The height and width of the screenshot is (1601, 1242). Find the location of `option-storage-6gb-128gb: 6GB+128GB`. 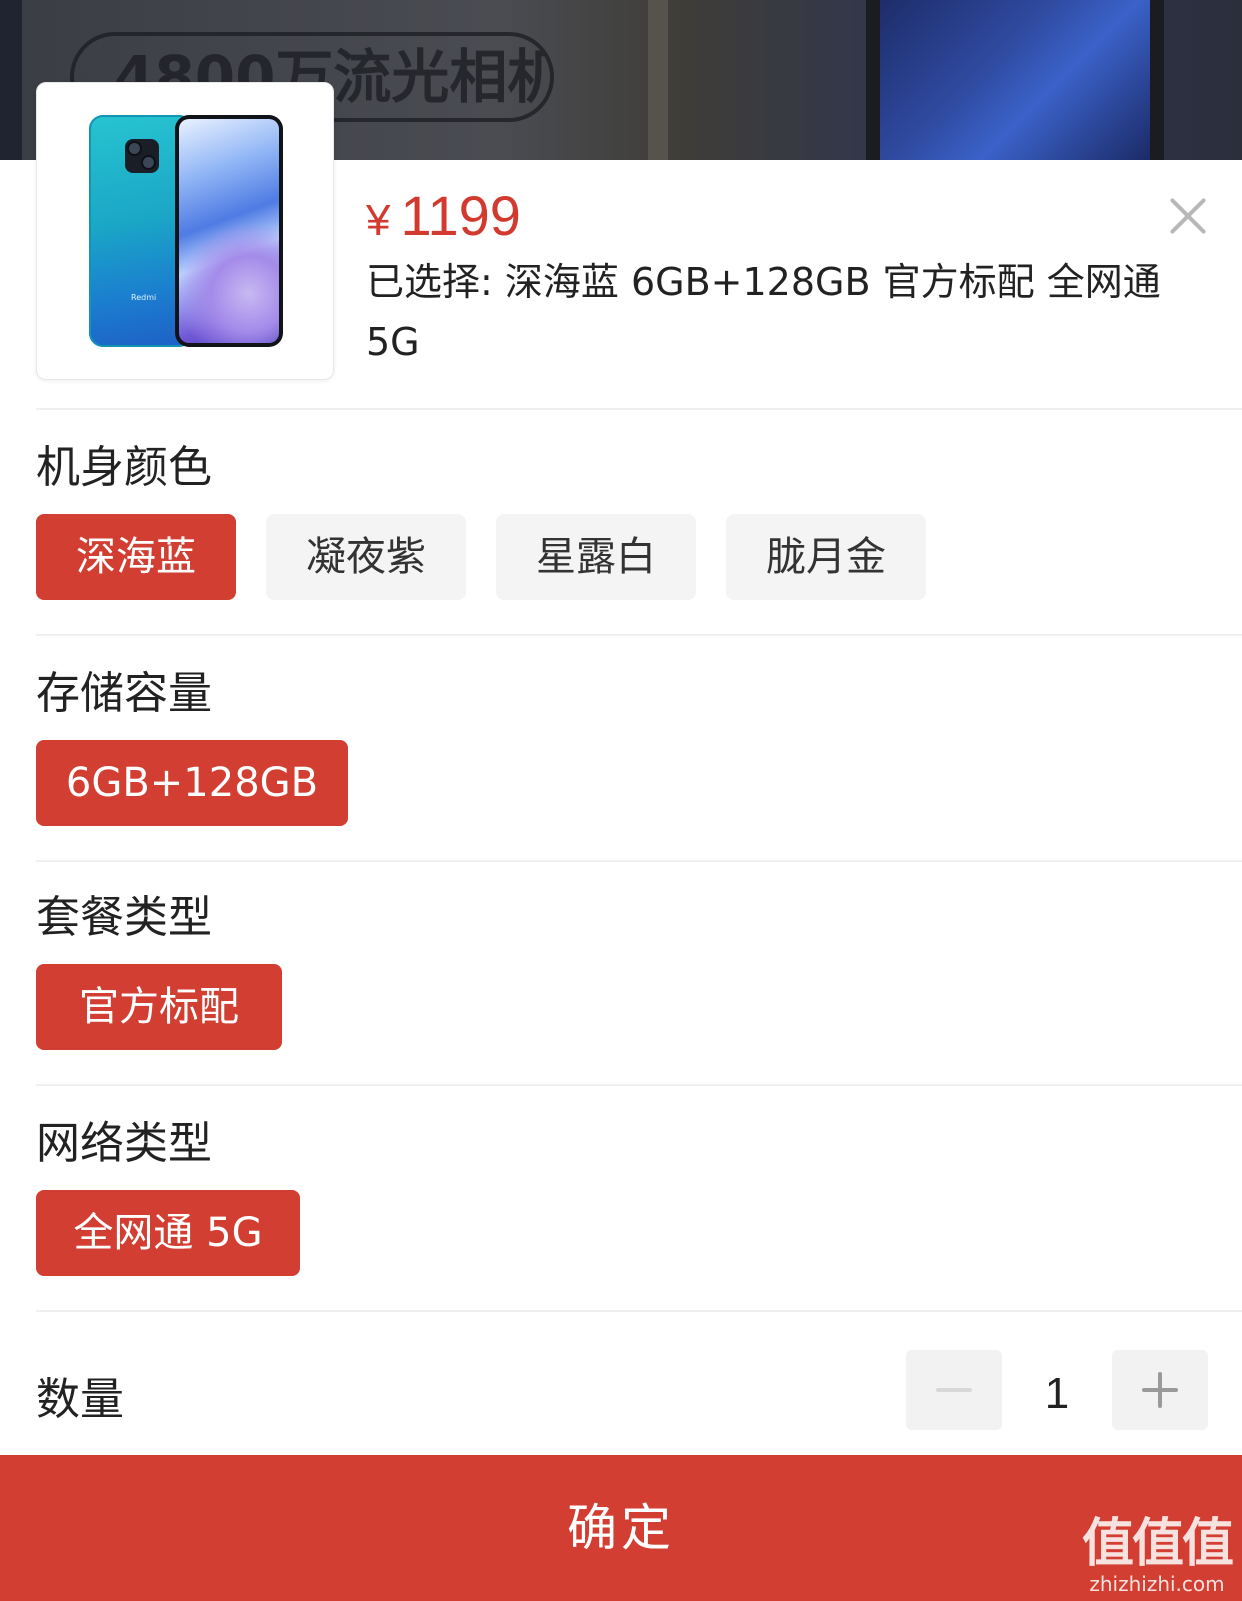

option-storage-6gb-128gb: 6GB+128GB is located at coordinates (192, 783).